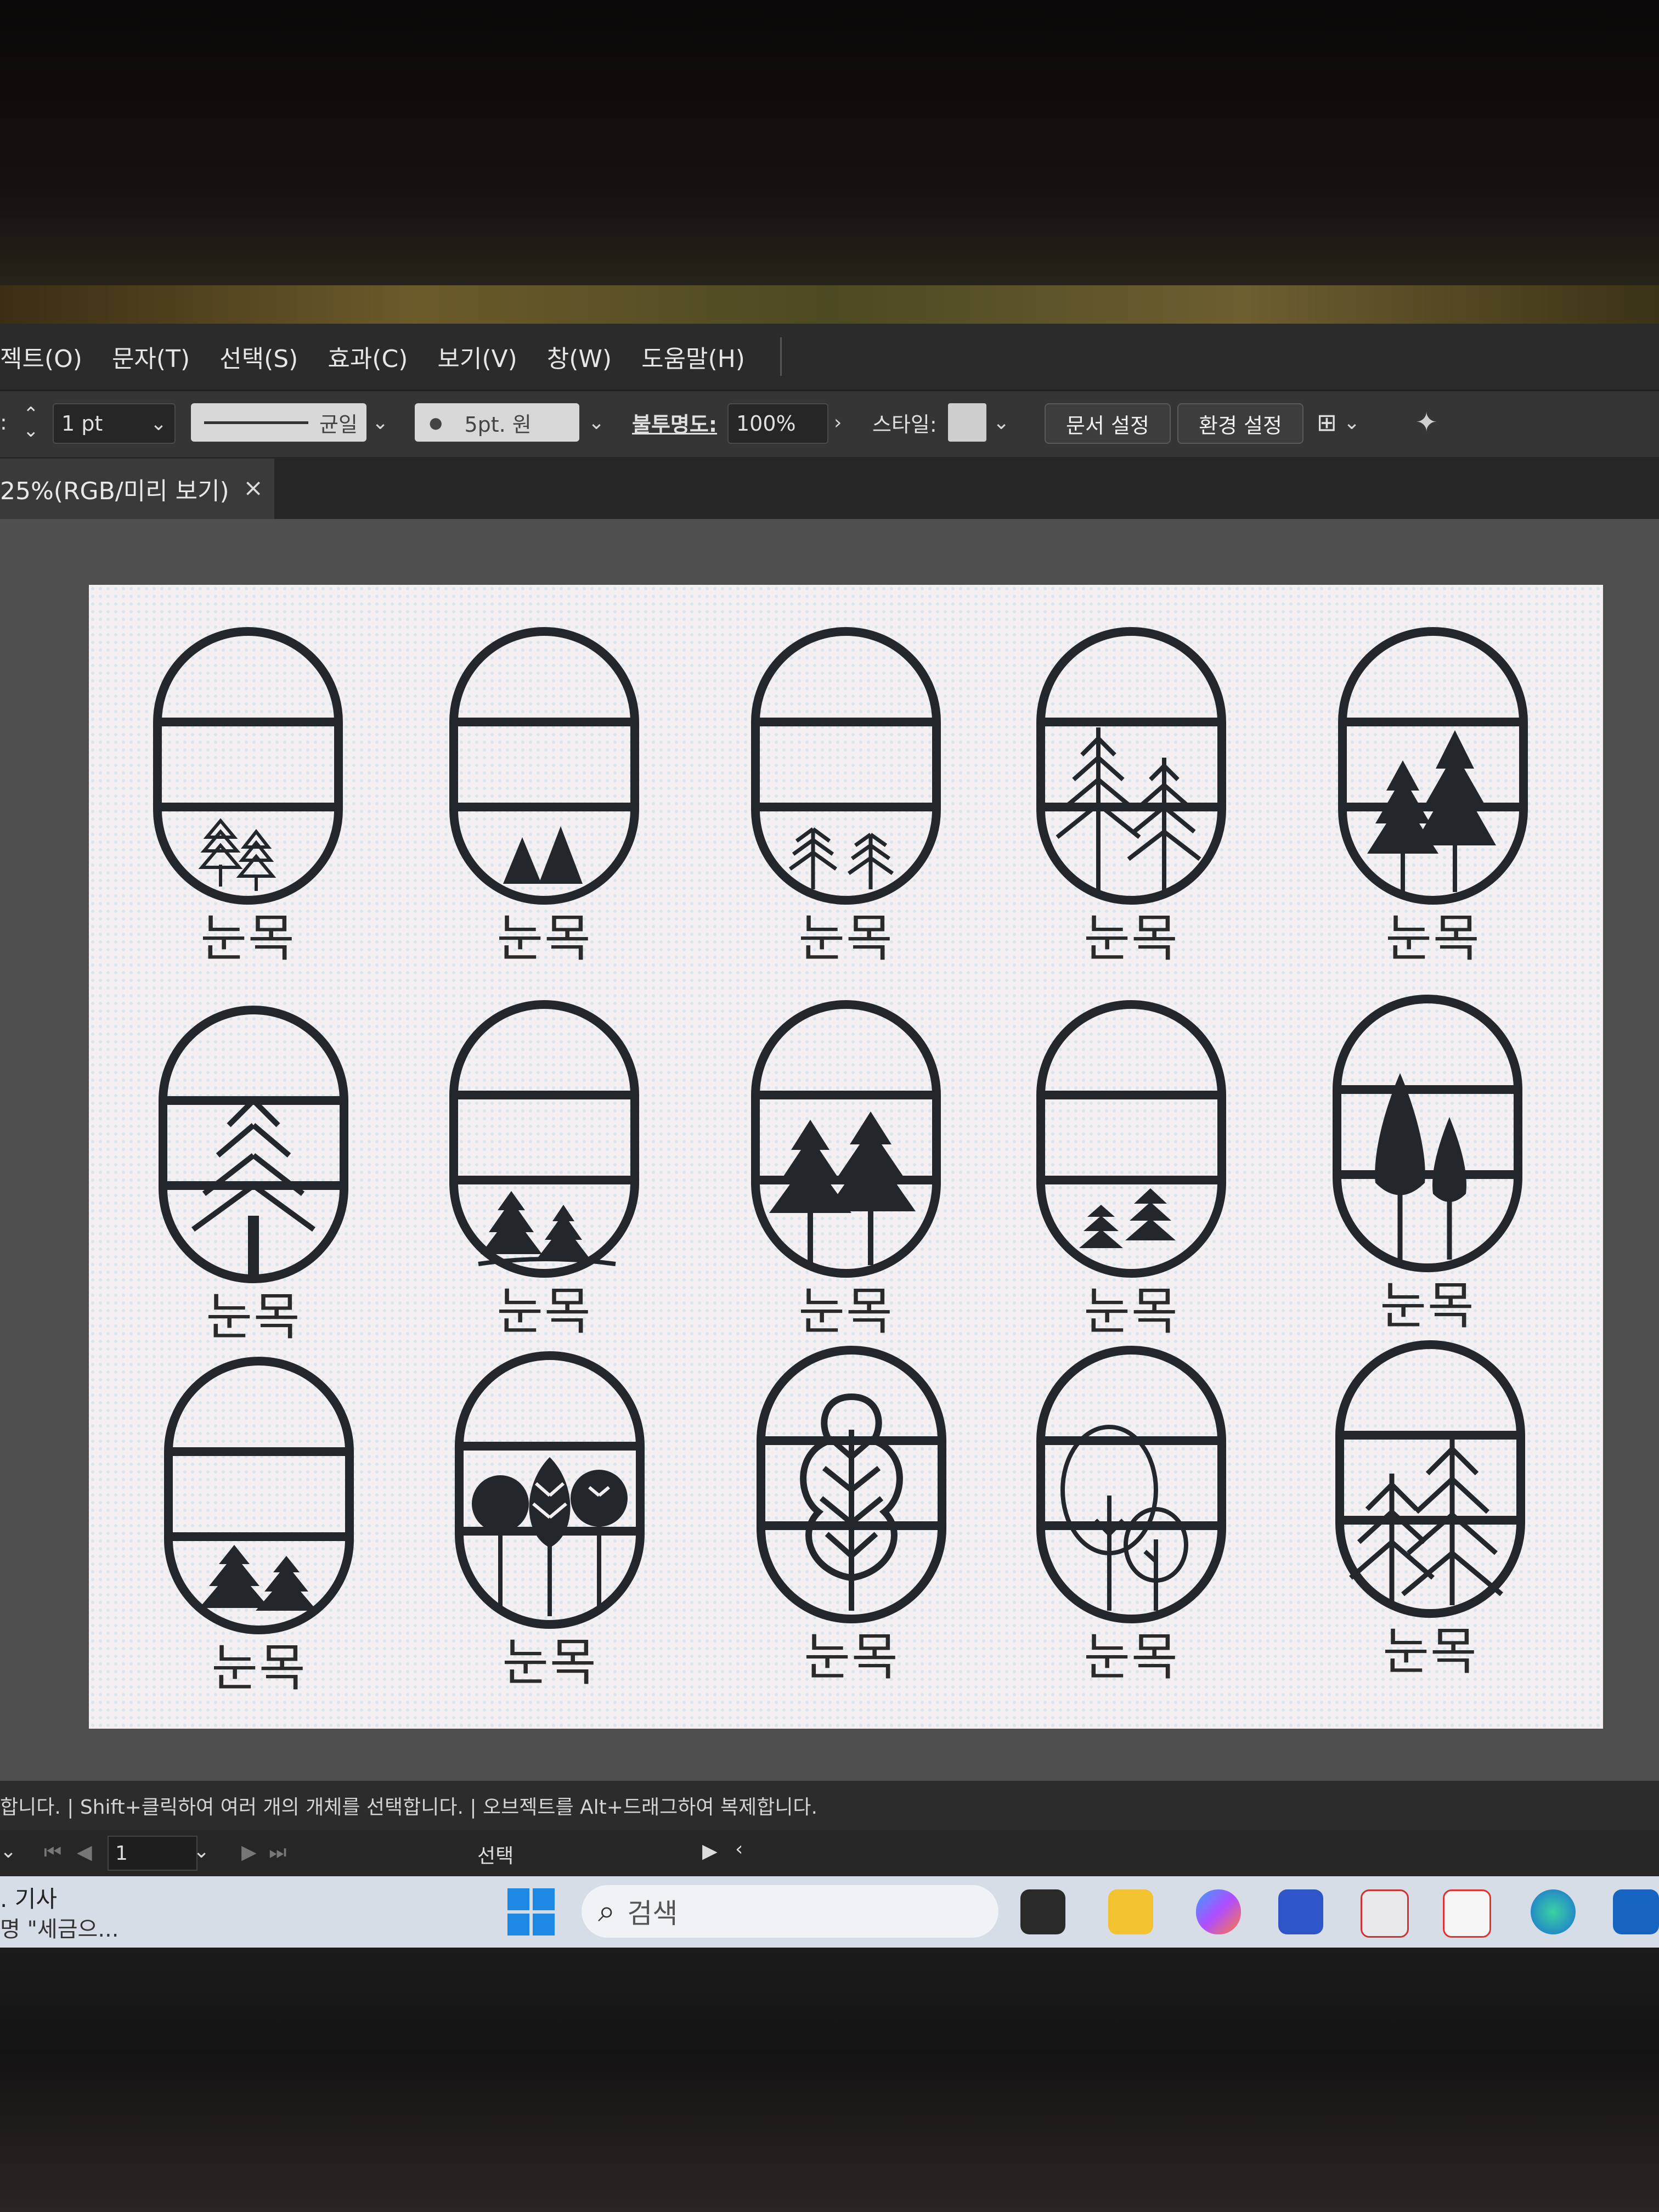 The height and width of the screenshot is (2212, 1659). What do you see at coordinates (778, 423) in the screenshot?
I see `opacity-field: 100%` at bounding box center [778, 423].